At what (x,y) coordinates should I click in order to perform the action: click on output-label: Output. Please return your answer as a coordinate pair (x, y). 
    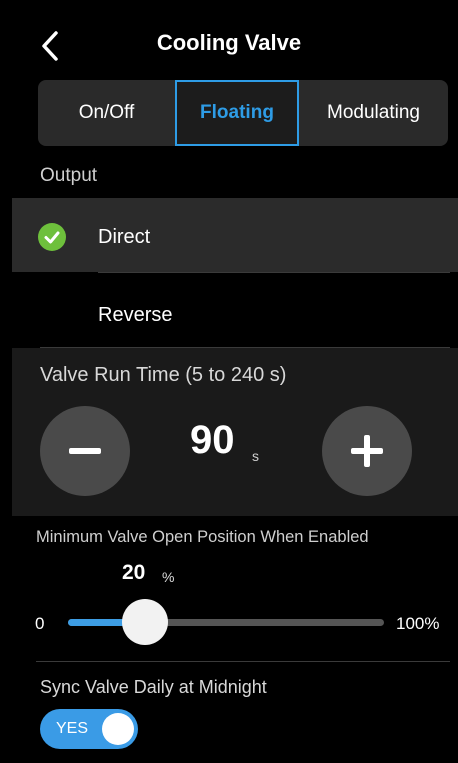
    Looking at the image, I should click on (69, 175).